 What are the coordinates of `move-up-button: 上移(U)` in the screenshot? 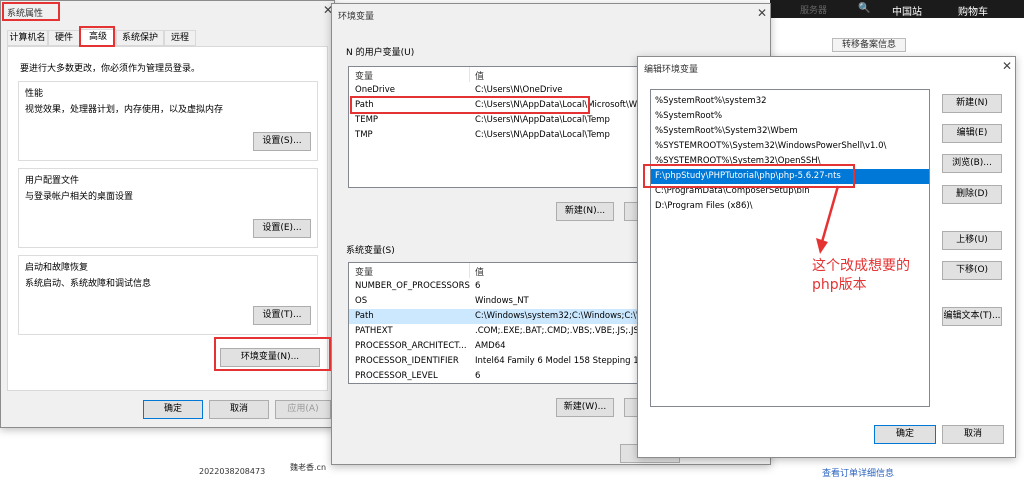 It's located at (972, 240).